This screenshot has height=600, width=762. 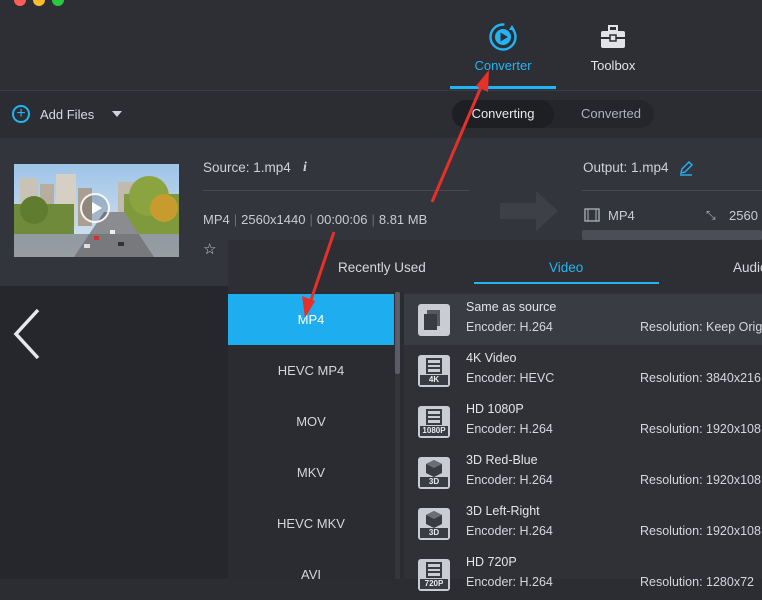 I want to click on enhance-icon: ☆, so click(x=209, y=249).